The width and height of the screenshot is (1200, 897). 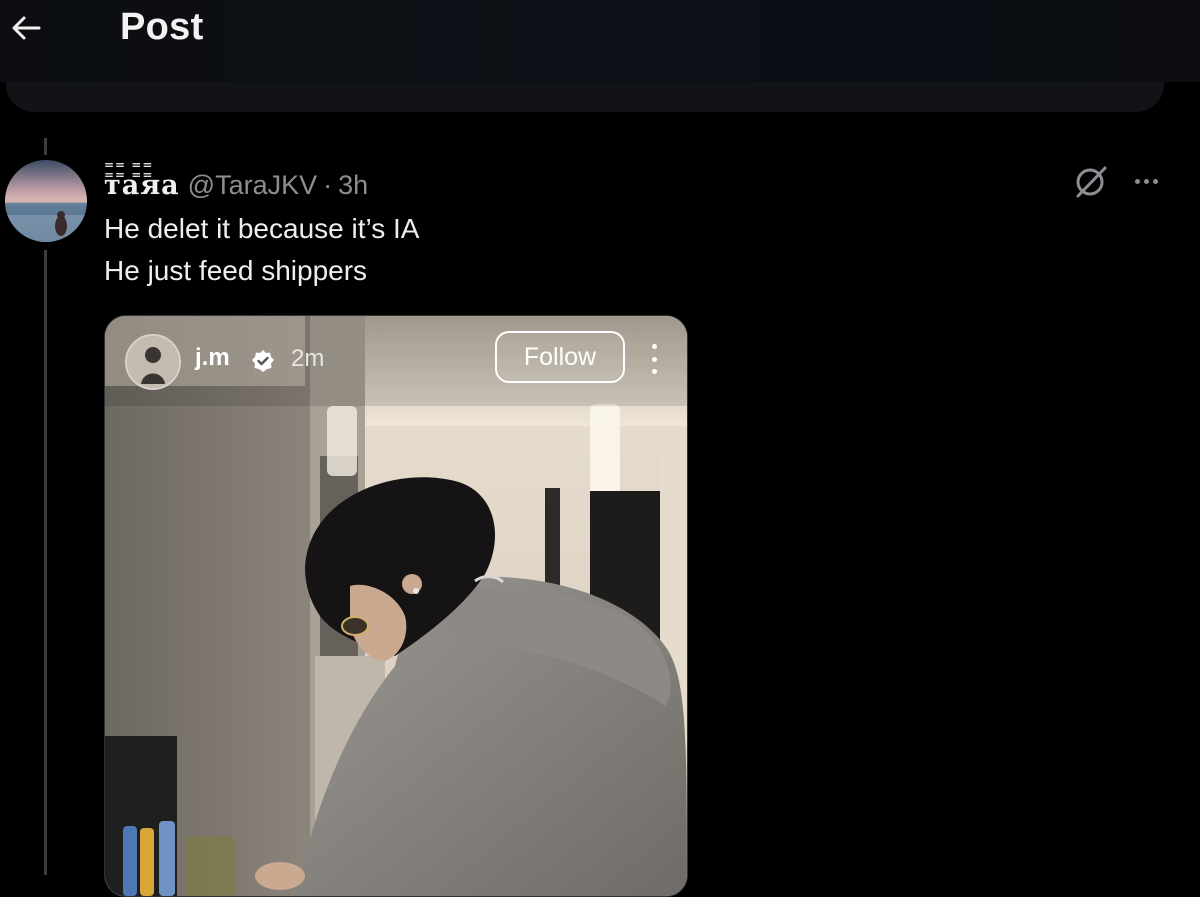 I want to click on avatar, so click(x=46, y=201).